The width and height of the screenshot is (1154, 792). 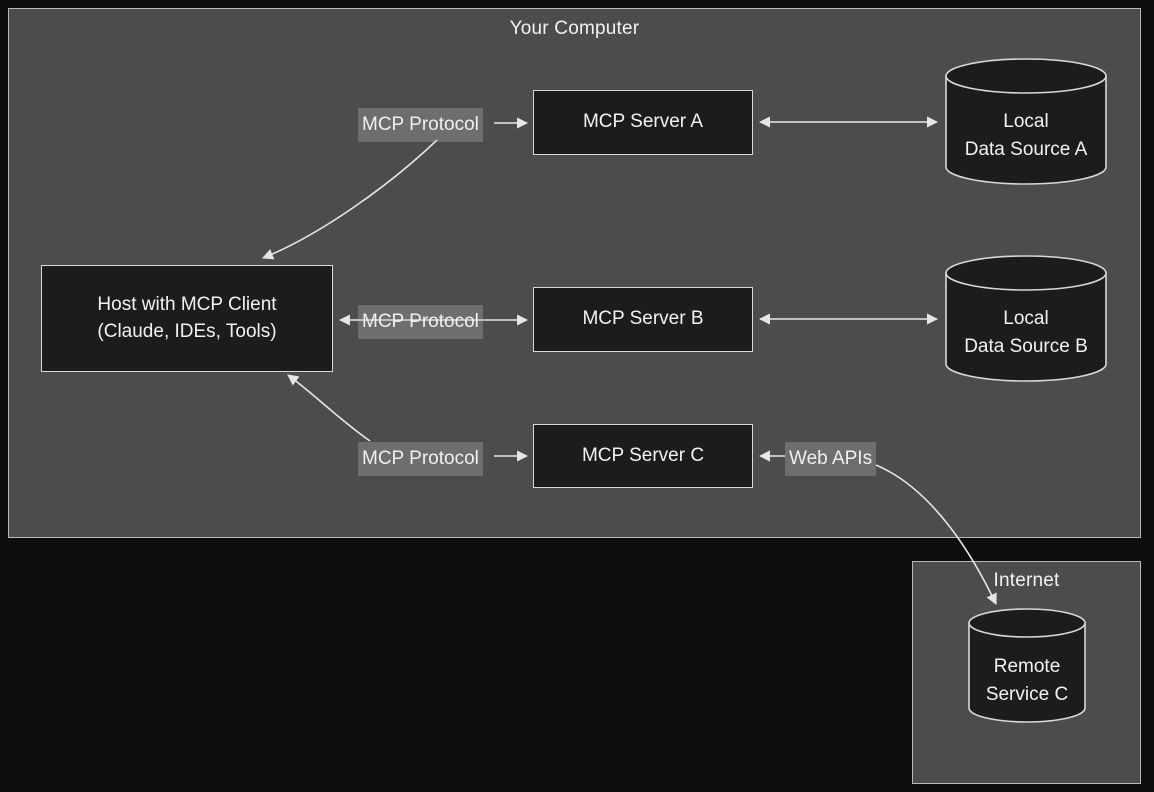 I want to click on edge-label-mcp-protocol-a: MCP Protocol, so click(x=420, y=125).